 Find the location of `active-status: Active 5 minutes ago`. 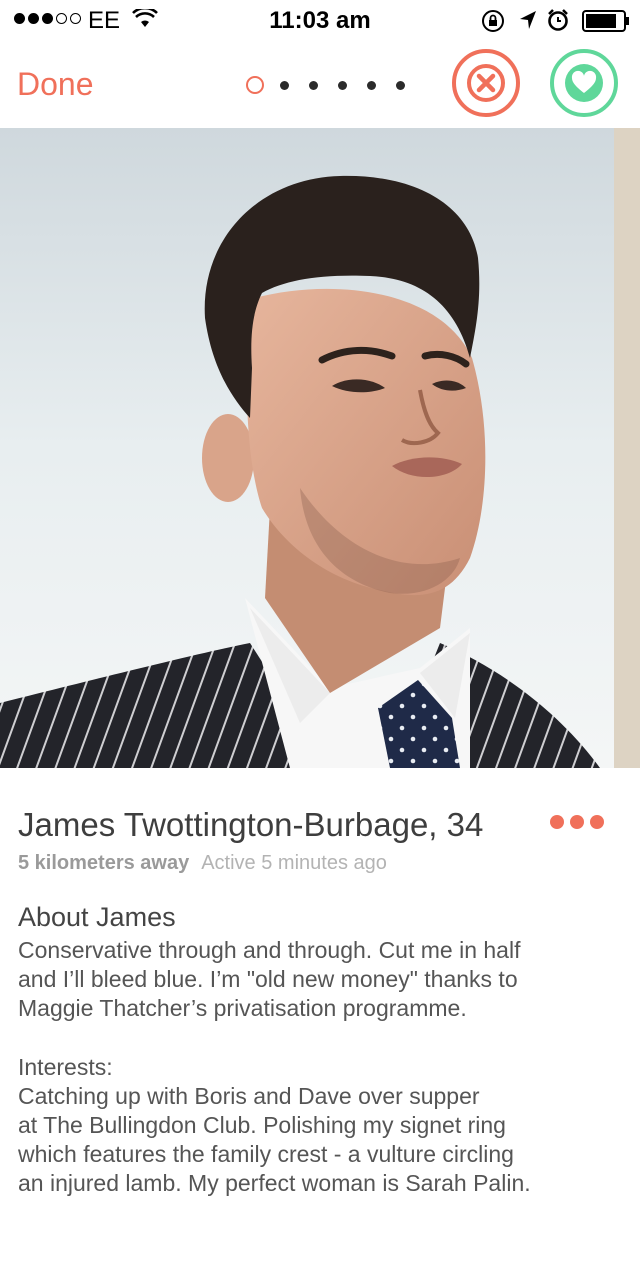

active-status: Active 5 minutes ago is located at coordinates (294, 863).